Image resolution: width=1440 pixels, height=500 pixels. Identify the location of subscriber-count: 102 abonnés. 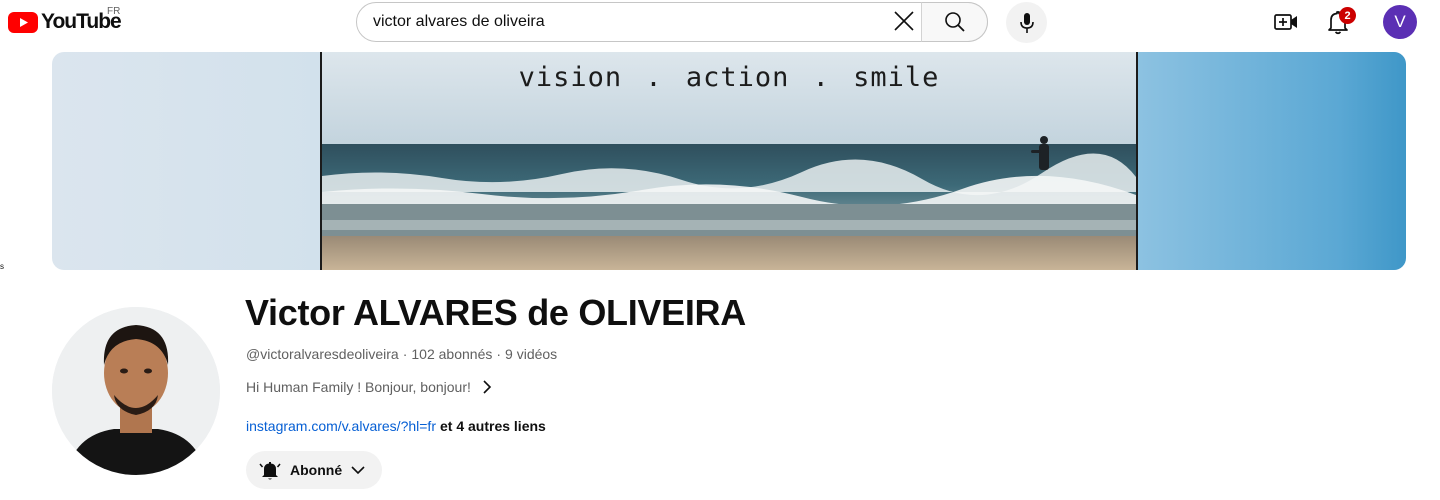
(452, 354).